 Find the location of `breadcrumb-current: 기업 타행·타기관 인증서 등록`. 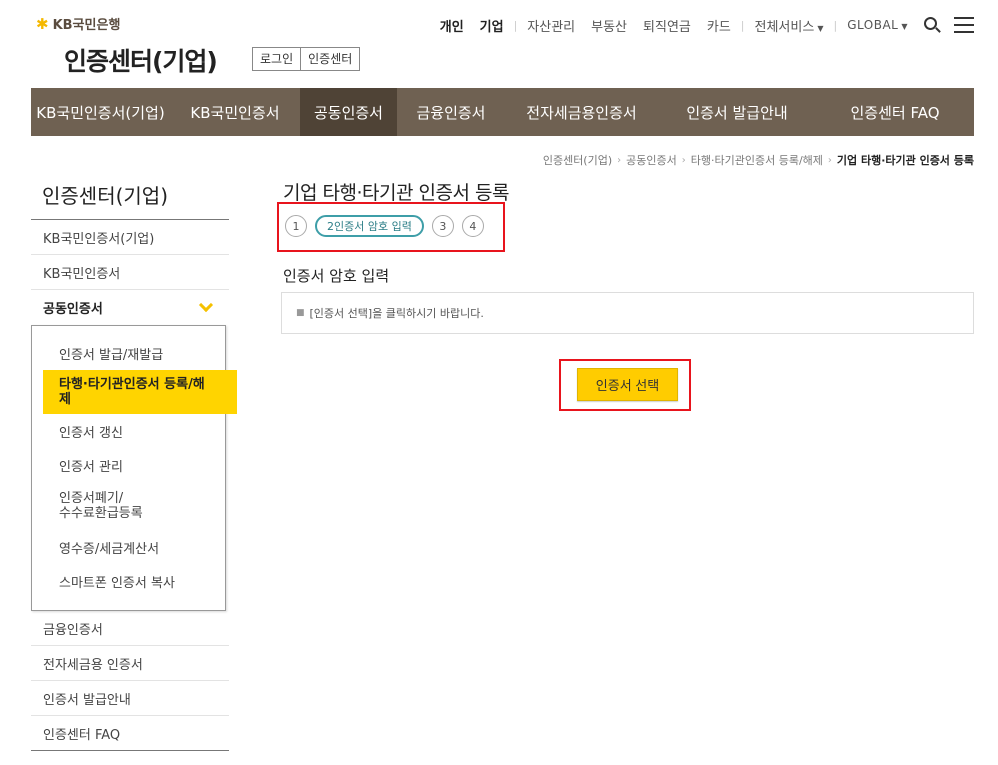

breadcrumb-current: 기업 타행·타기관 인증서 등록 is located at coordinates (905, 160).